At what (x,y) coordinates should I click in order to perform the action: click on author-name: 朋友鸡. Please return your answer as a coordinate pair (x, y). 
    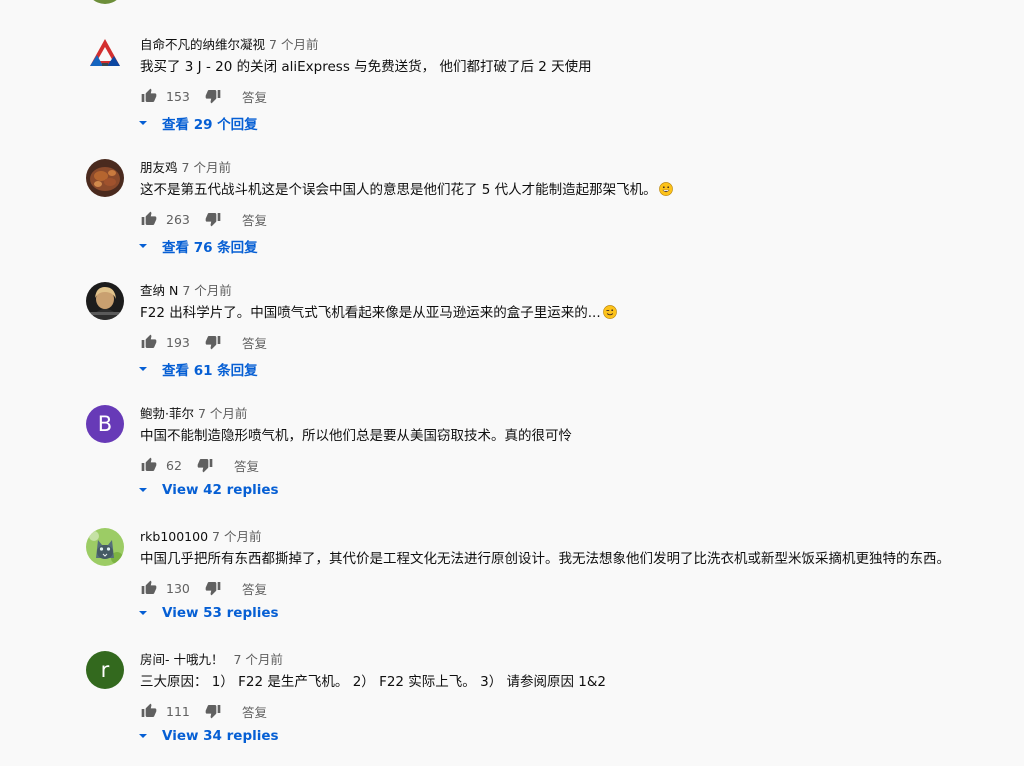
    Looking at the image, I should click on (159, 167).